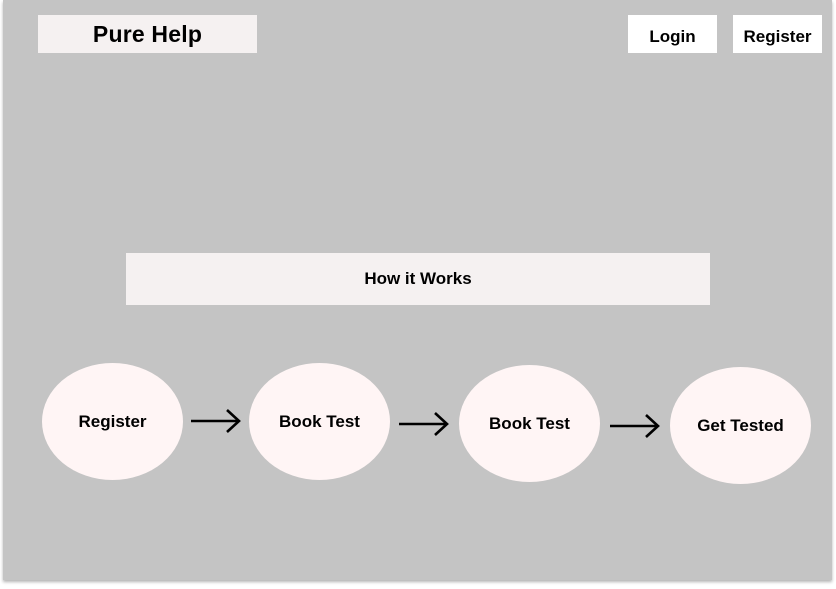 This screenshot has width=836, height=589. I want to click on how-it-works-title: How it Works, so click(418, 279).